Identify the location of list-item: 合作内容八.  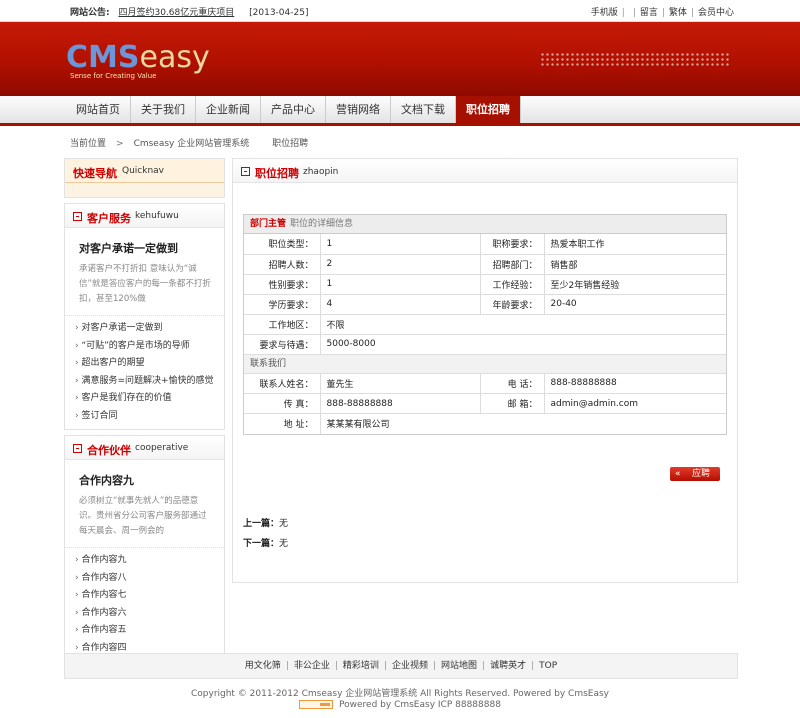
(144, 579).